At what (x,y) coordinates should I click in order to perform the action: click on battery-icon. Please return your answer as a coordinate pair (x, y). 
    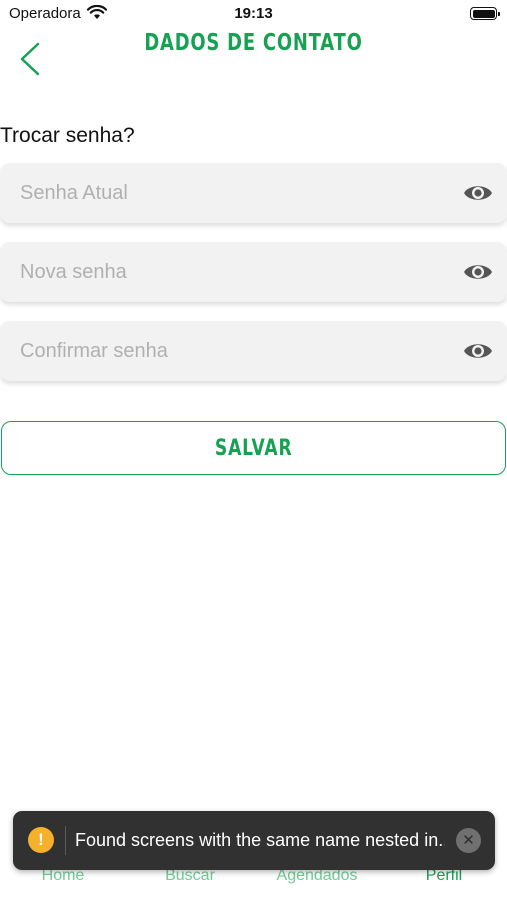
    Looking at the image, I should click on (485, 13).